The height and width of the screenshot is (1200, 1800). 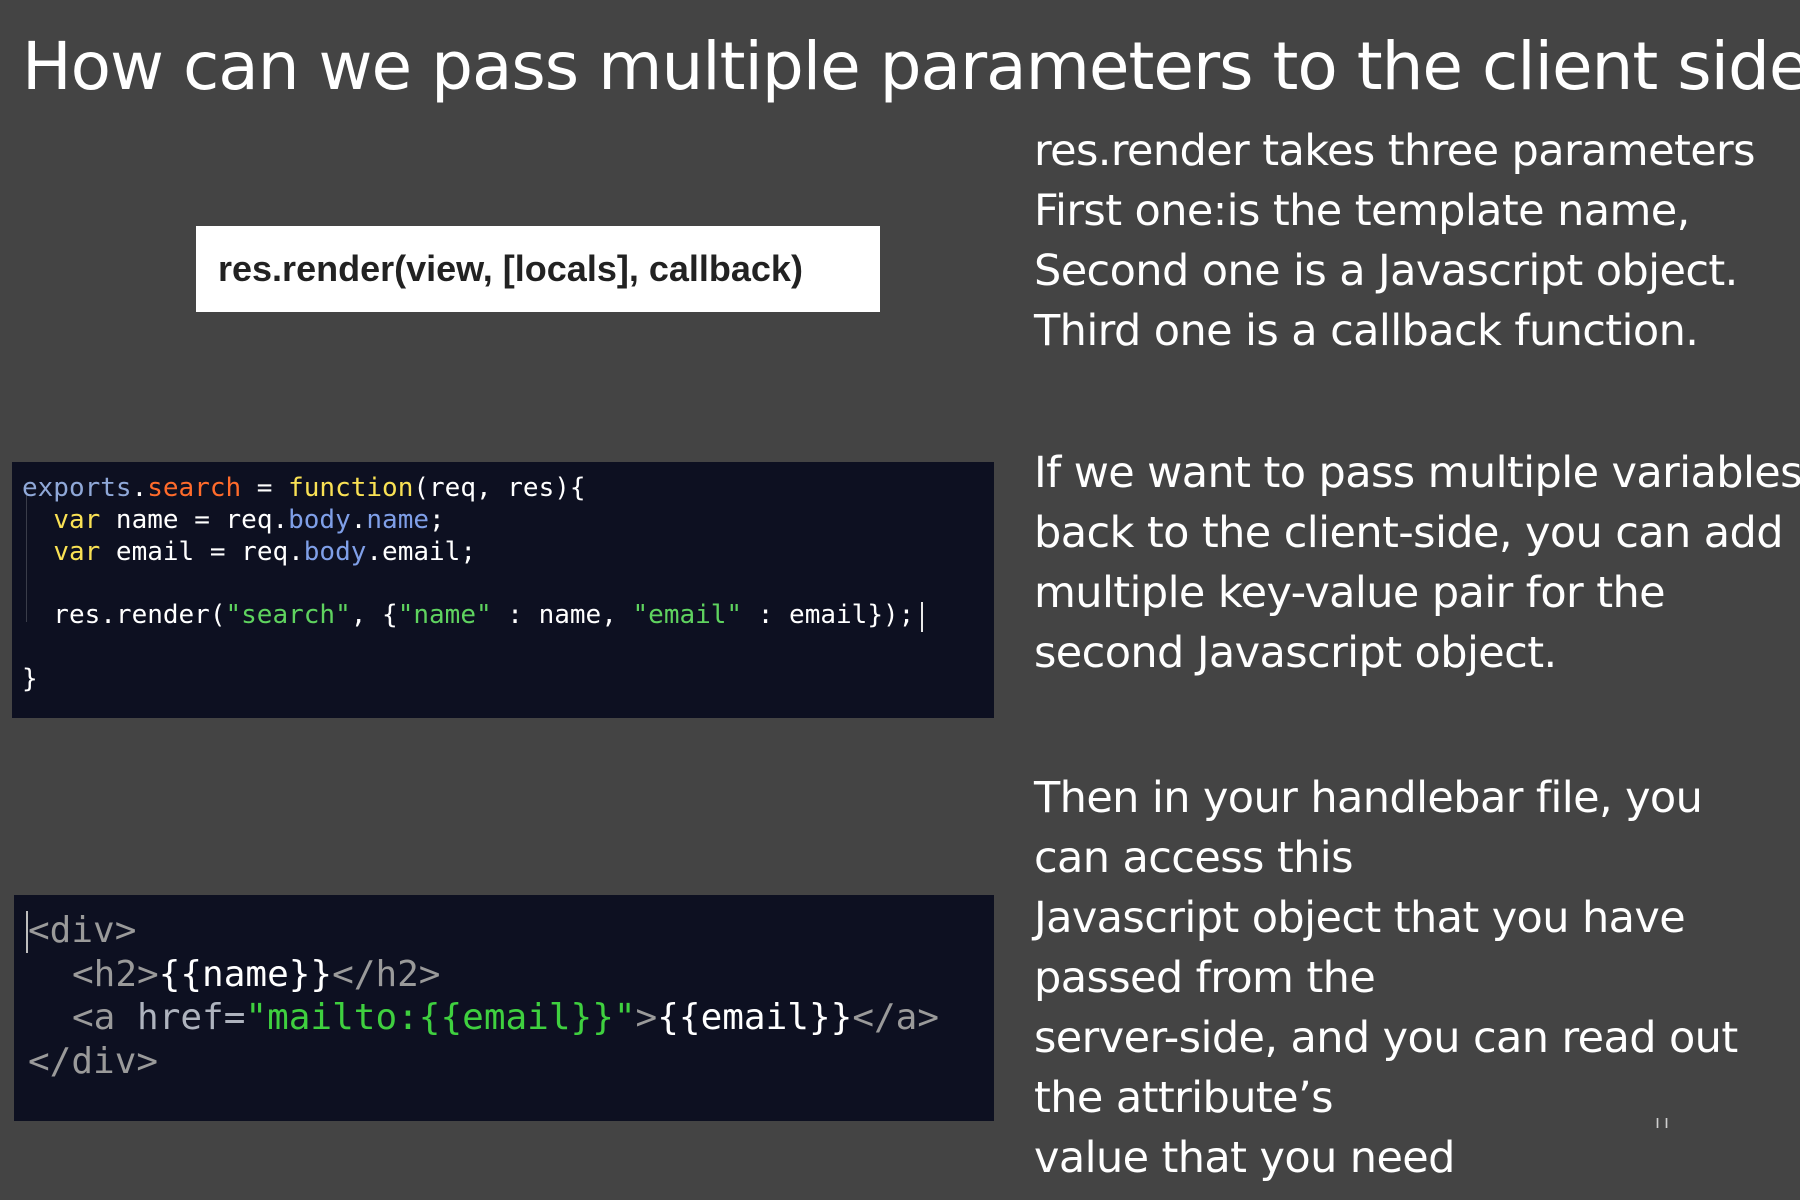 What do you see at coordinates (82, 930) in the screenshot?
I see `code-line: <div>` at bounding box center [82, 930].